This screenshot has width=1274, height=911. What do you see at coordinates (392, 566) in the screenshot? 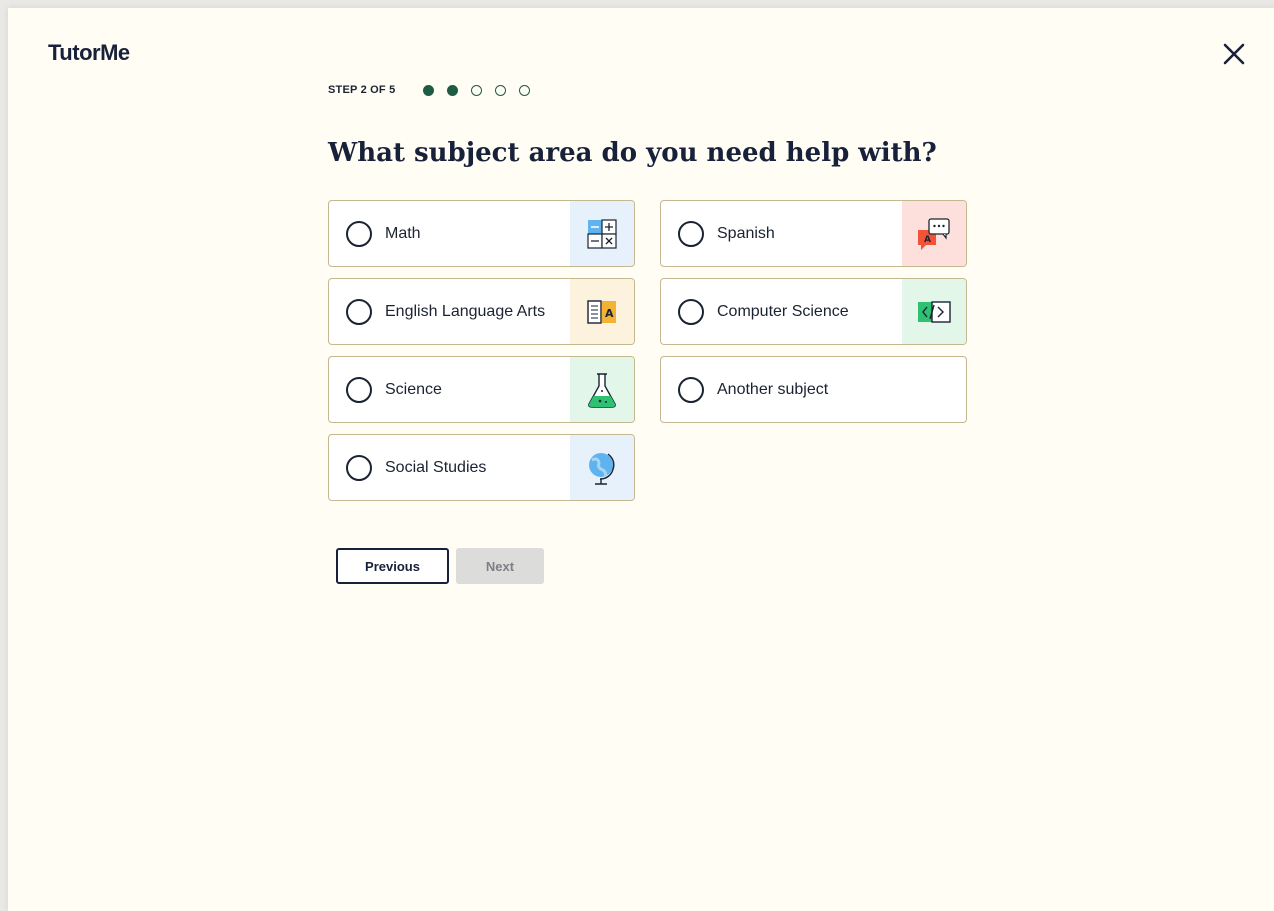
I see `previous-button: Previous` at bounding box center [392, 566].